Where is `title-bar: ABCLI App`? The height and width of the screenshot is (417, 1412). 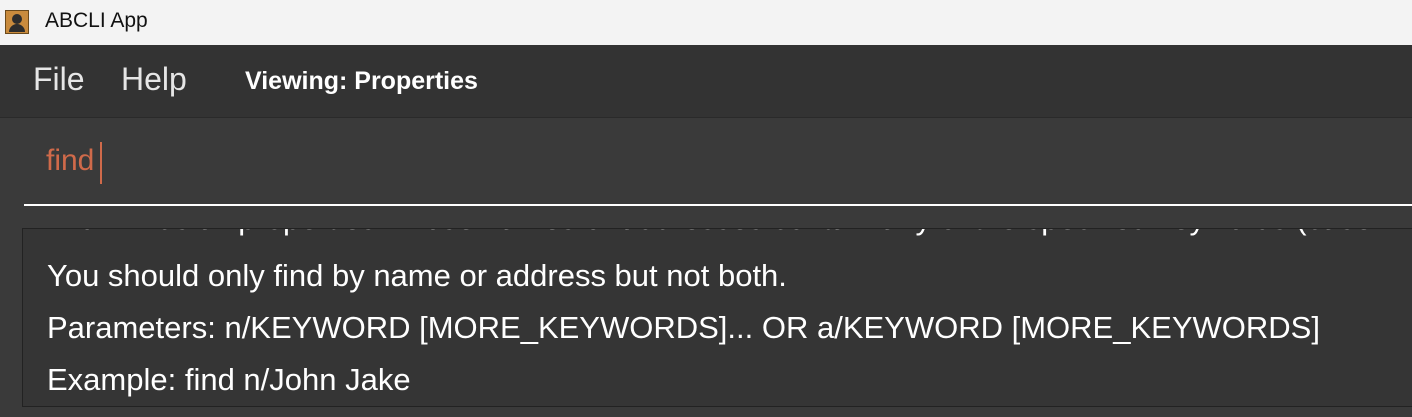 title-bar: ABCLI App is located at coordinates (706, 22).